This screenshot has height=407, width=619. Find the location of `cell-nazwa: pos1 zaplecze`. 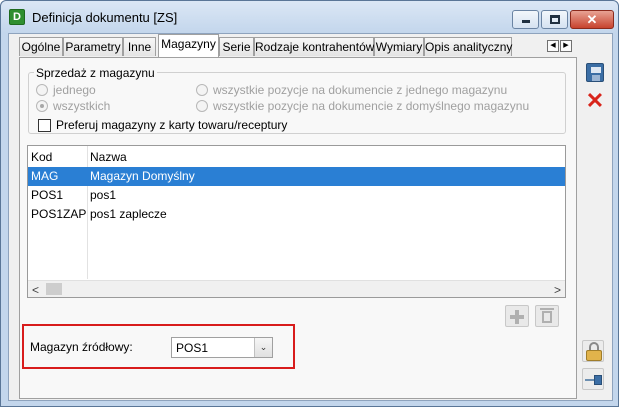

cell-nazwa: pos1 zaplecze is located at coordinates (128, 214).